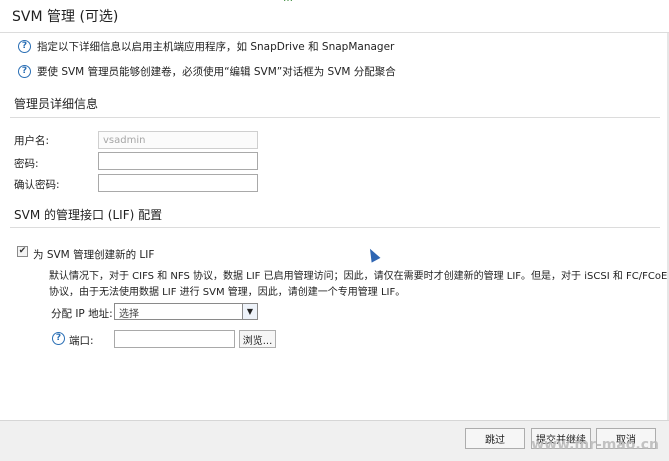 Image resolution: width=669 pixels, height=461 pixels. Describe the element at coordinates (186, 311) in the screenshot. I see `assign-ip-select: 选择 ▼` at that location.